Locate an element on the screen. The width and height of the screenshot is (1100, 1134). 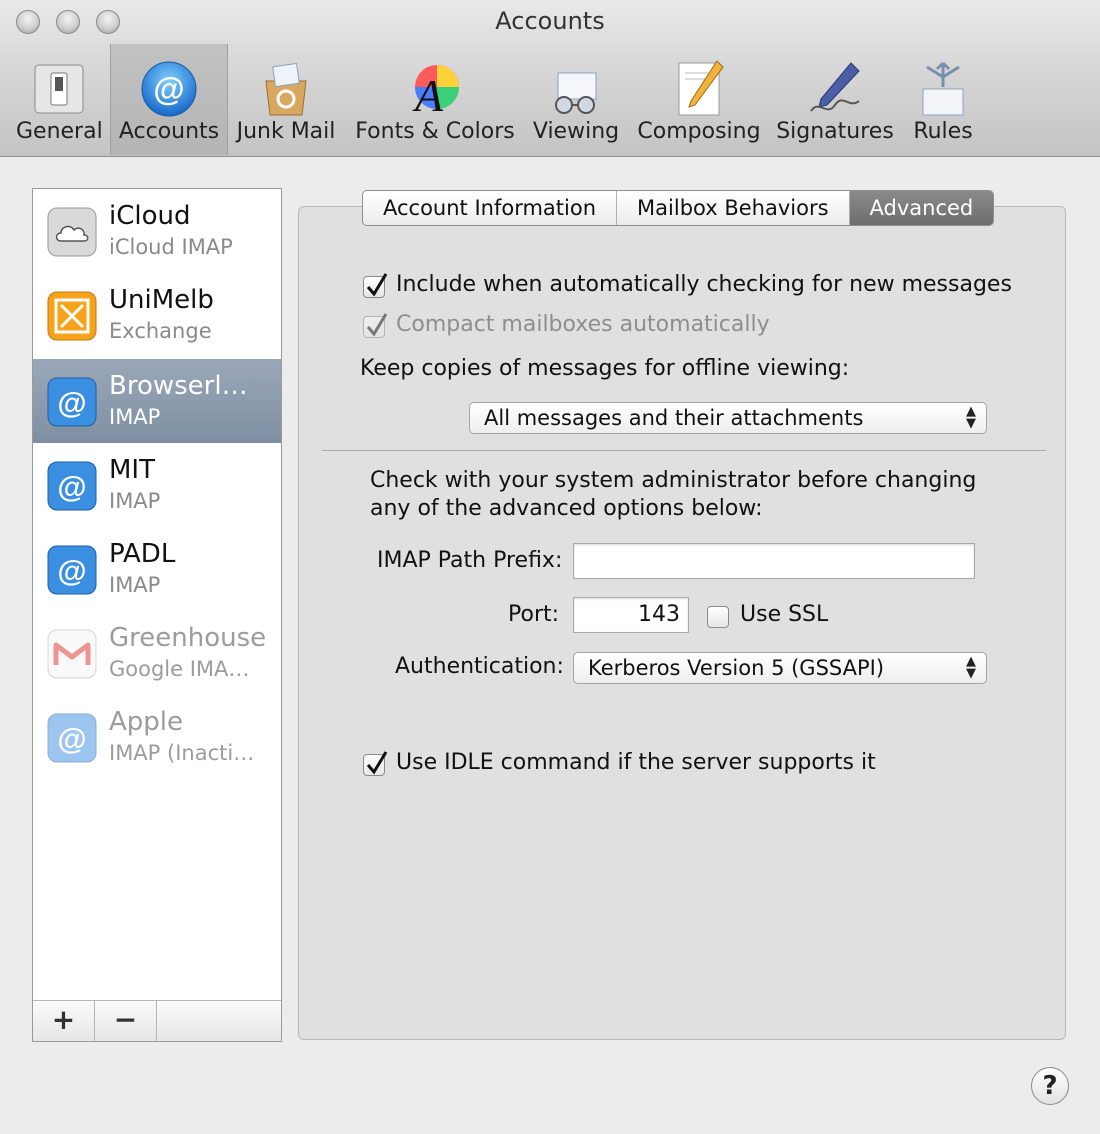
help-button: ? is located at coordinates (1050, 1086).